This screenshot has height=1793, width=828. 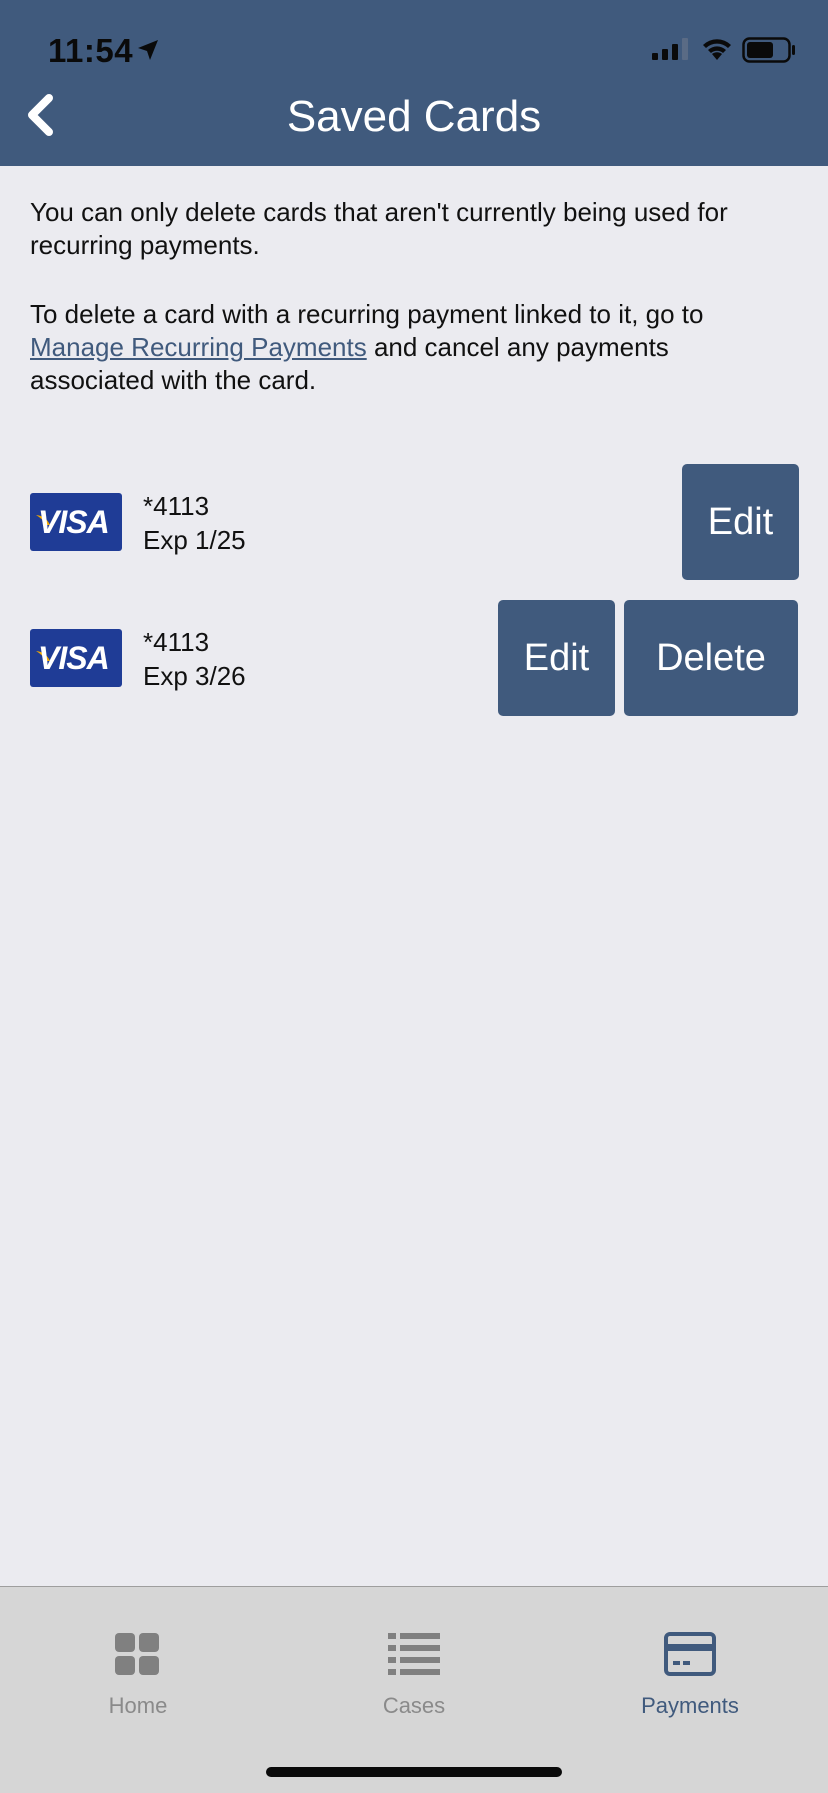 I want to click on cellular-signal-icon, so click(x=670, y=49).